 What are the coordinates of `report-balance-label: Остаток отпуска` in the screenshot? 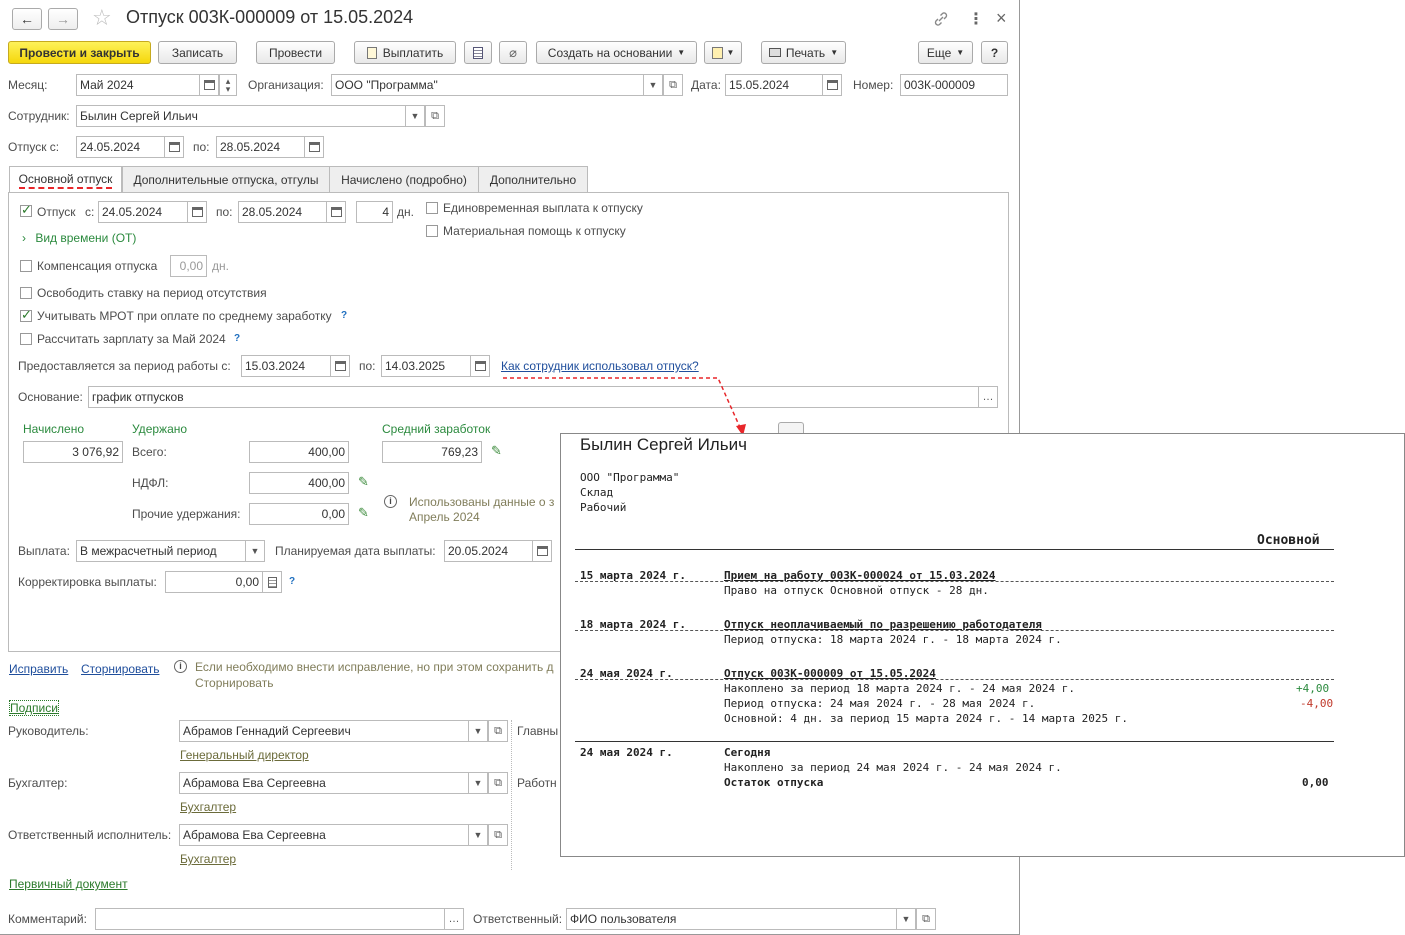 It's located at (774, 782).